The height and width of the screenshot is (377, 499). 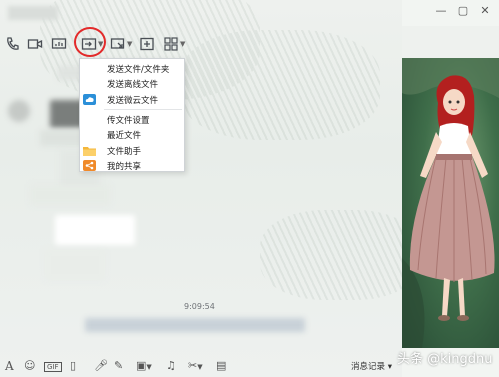 I want to click on menu-item-file-settings: 传文件设置, so click(x=132, y=119).